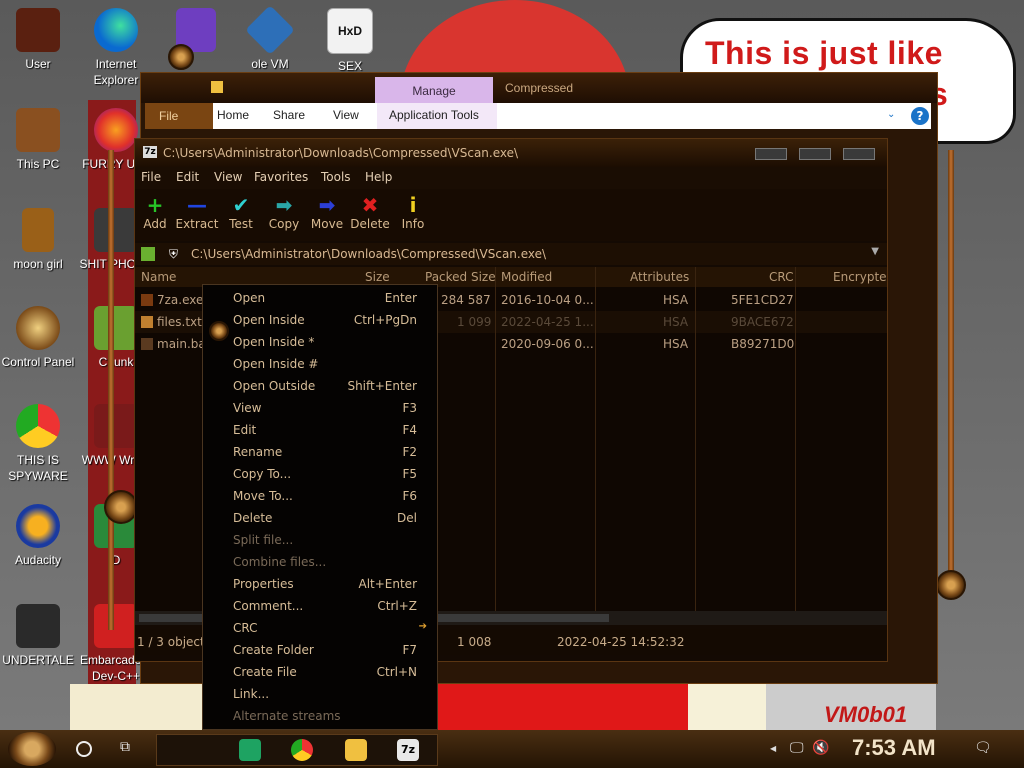 This screenshot has width=1024, height=768. I want to click on menu-help: Help, so click(378, 177).